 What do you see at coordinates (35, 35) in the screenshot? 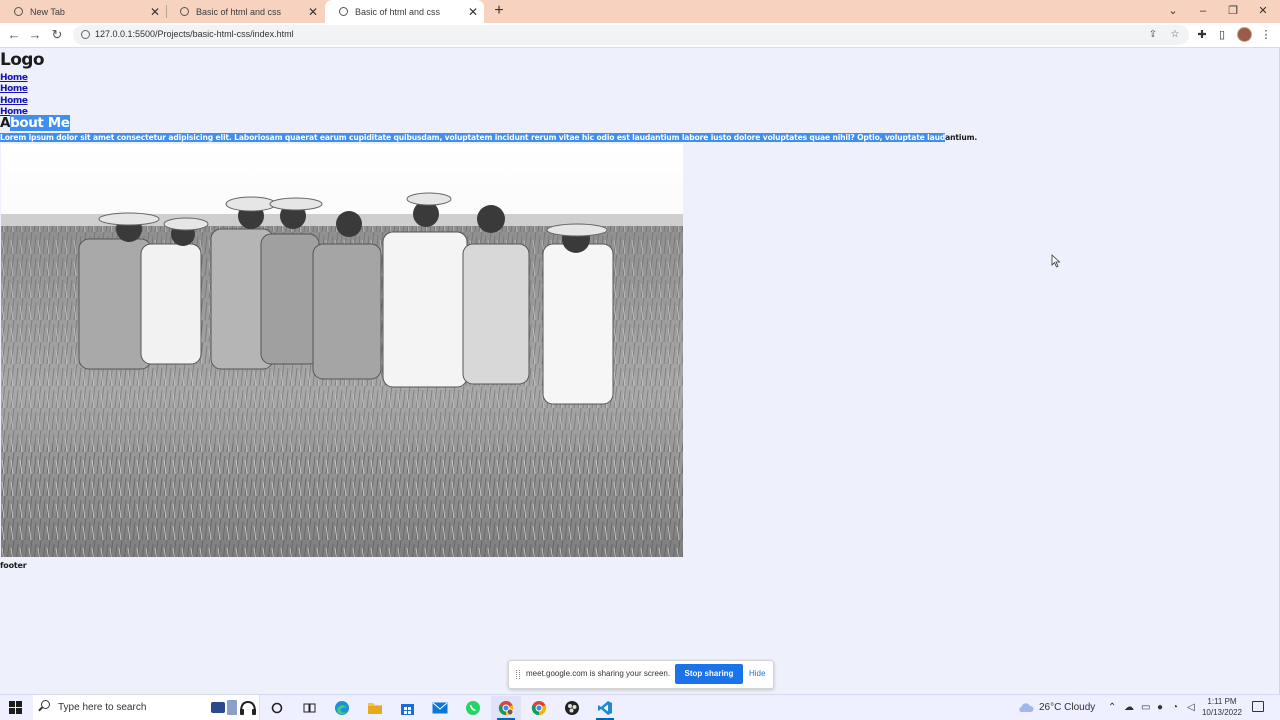
I see `forward-arrow-icon: →` at bounding box center [35, 35].